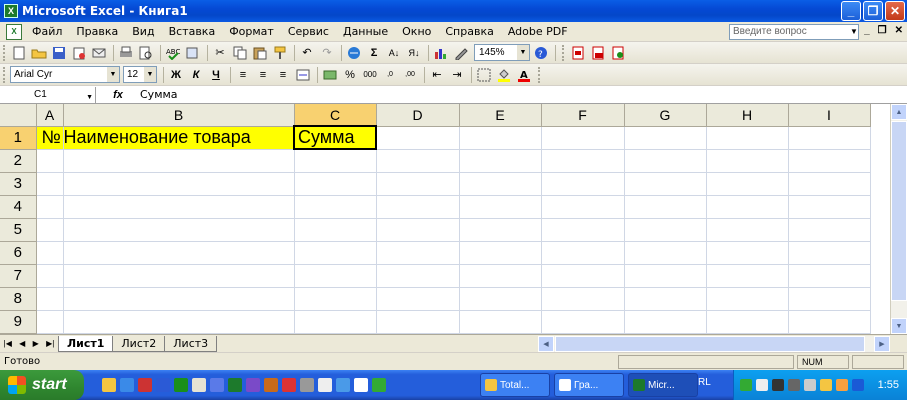  What do you see at coordinates (235, 385) in the screenshot?
I see `excel-icon` at bounding box center [235, 385].